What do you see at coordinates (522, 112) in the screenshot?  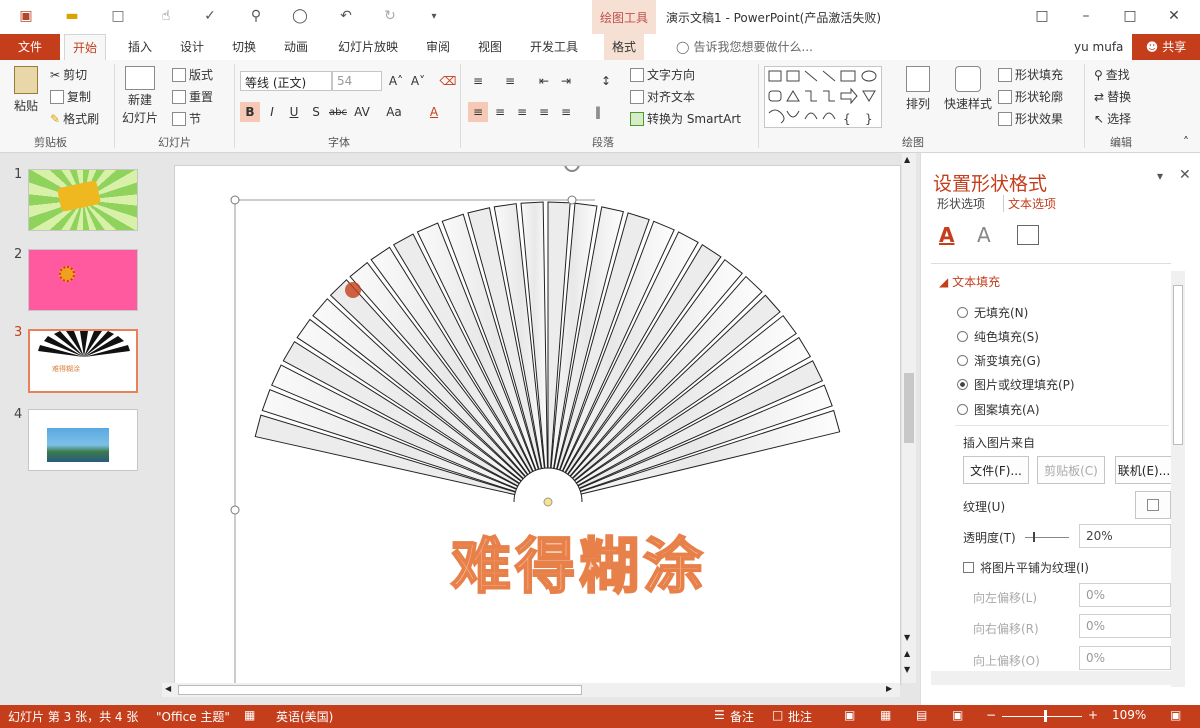 I see `align-right-icon: ≡` at bounding box center [522, 112].